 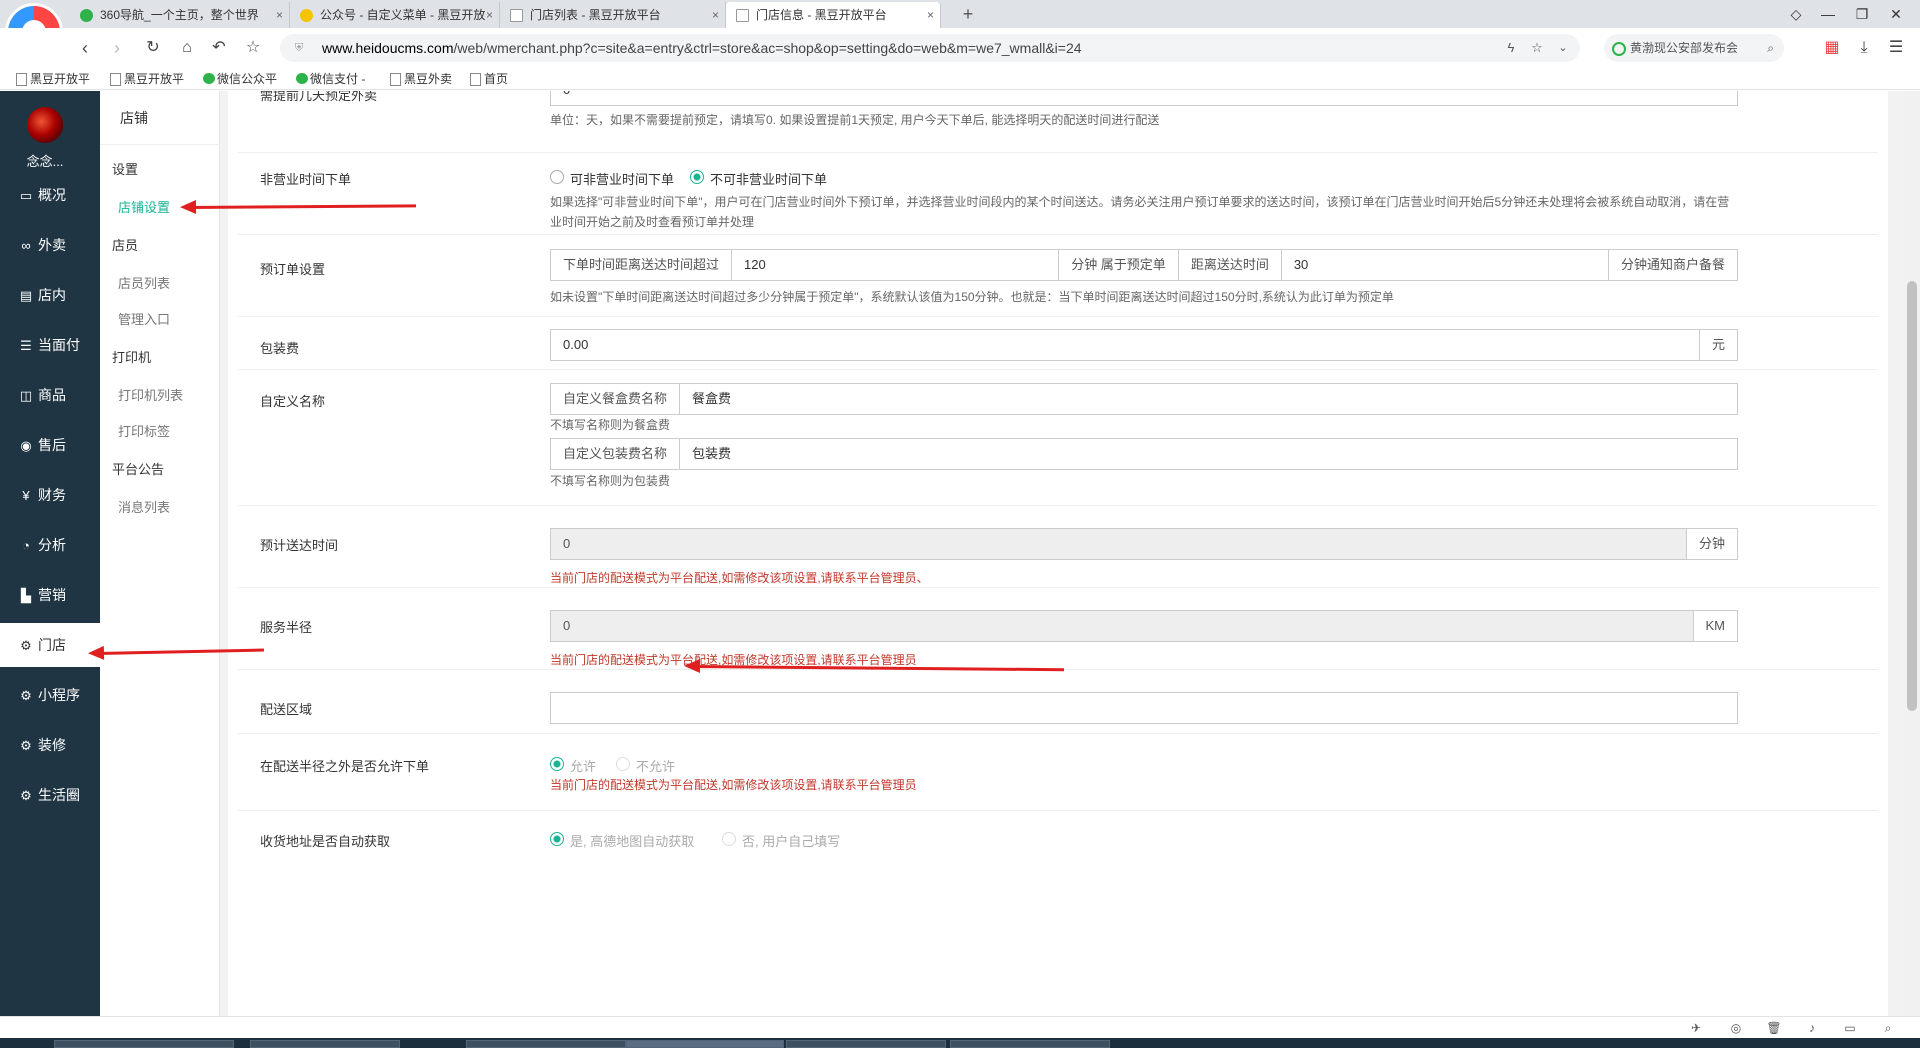 I want to click on tab-360-nav: 360导航_一个主页，整个世界 ×, so click(x=180, y=15).